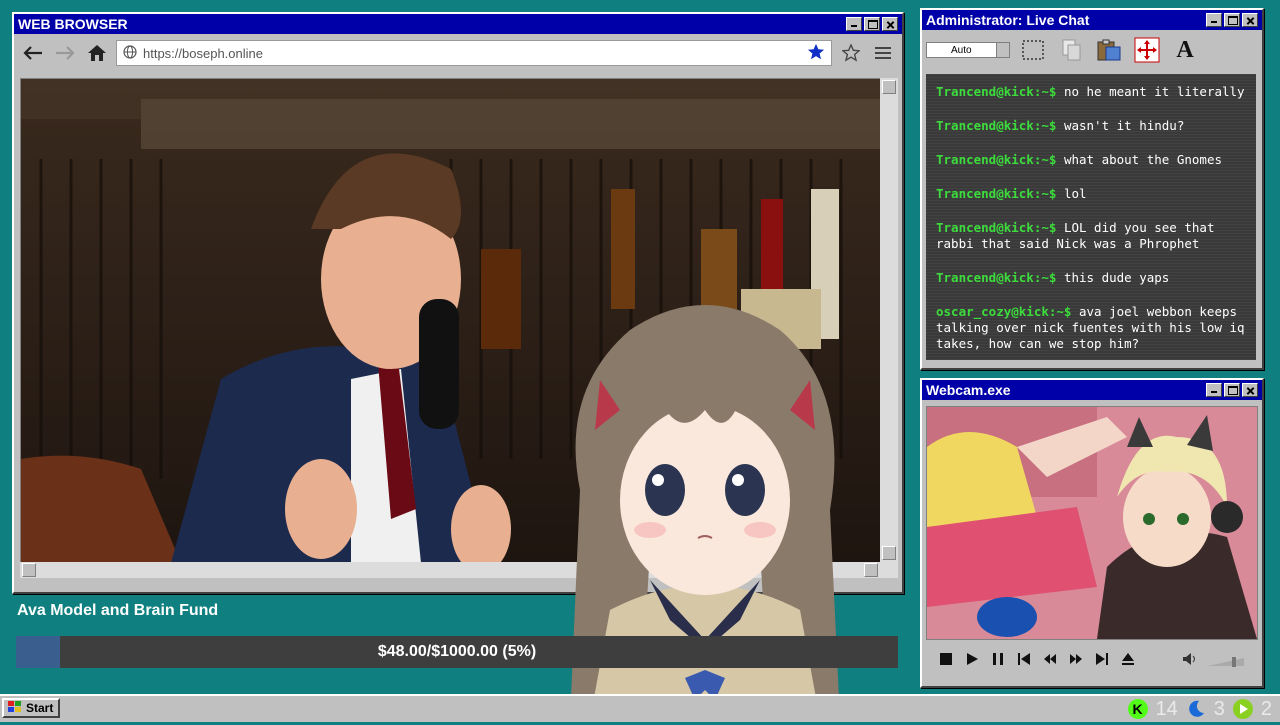 The width and height of the screenshot is (1280, 725). What do you see at coordinates (1075, 193) in the screenshot?
I see `chat-text: lol` at bounding box center [1075, 193].